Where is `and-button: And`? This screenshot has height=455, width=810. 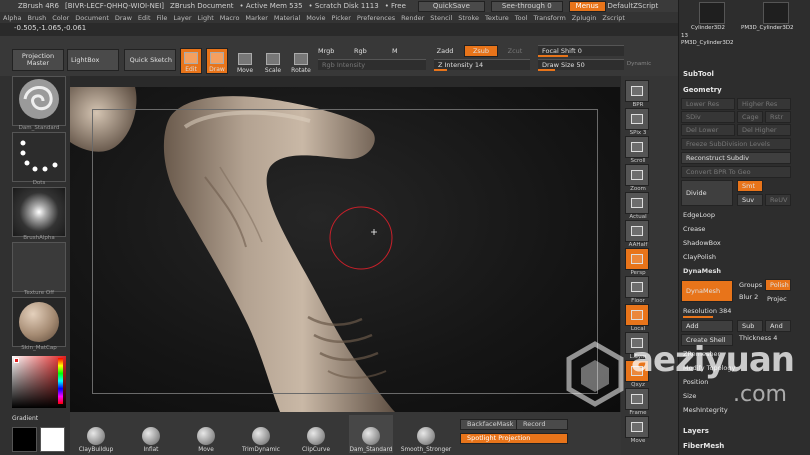
and-button: And is located at coordinates (778, 326).